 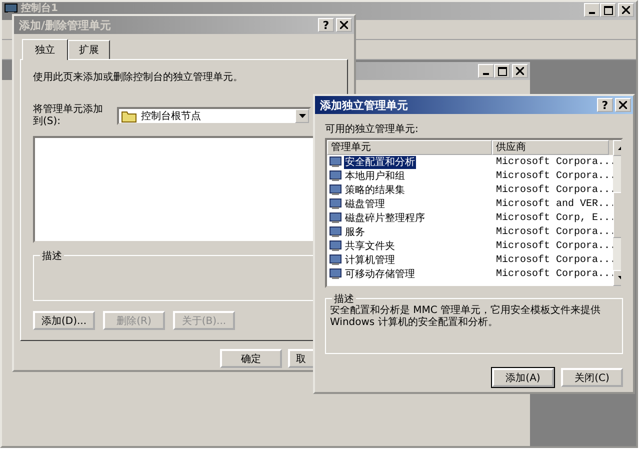 What do you see at coordinates (65, 25) in the screenshot?
I see `dialog-title: 添加/删除管理单元` at bounding box center [65, 25].